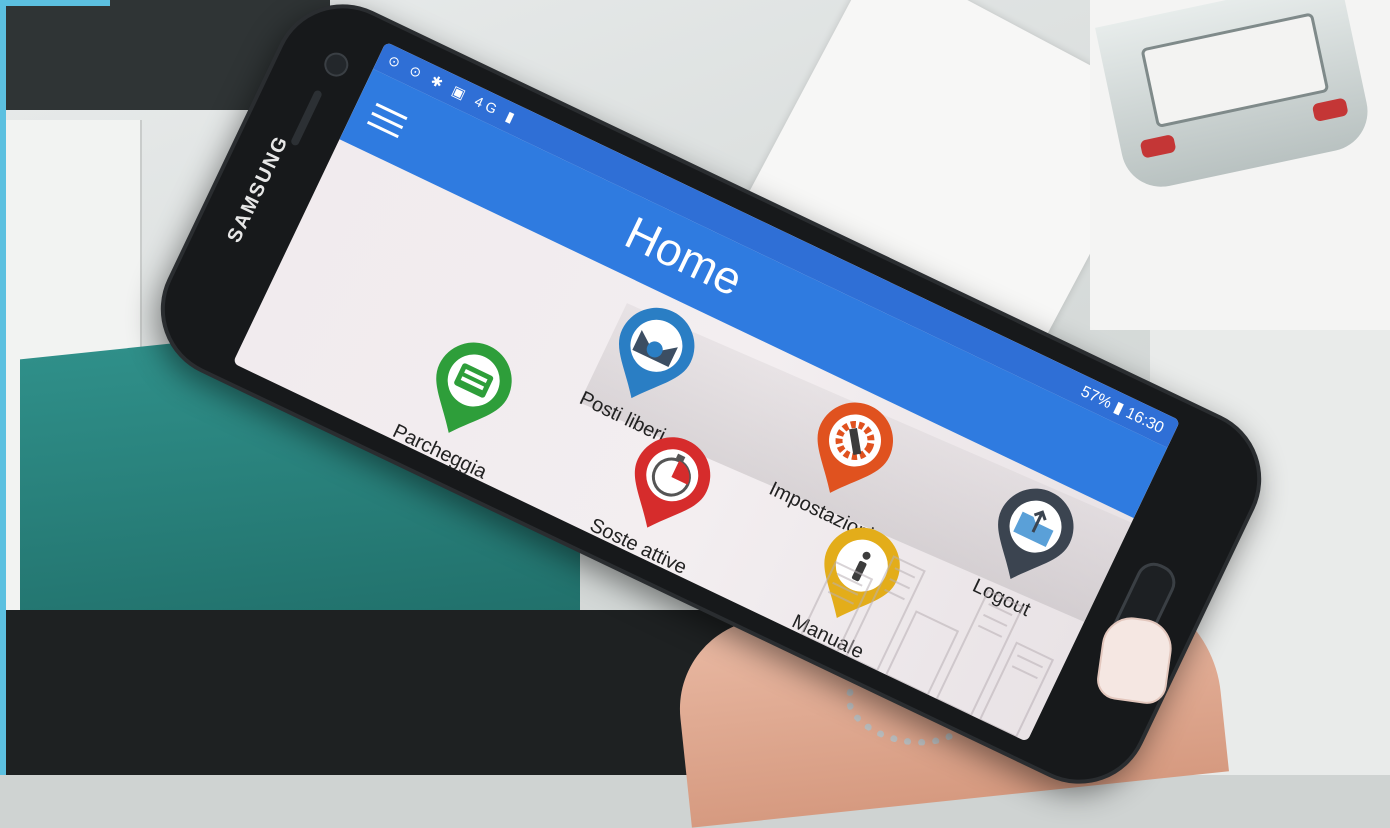  What do you see at coordinates (1235, 70) in the screenshot?
I see `car-window` at bounding box center [1235, 70].